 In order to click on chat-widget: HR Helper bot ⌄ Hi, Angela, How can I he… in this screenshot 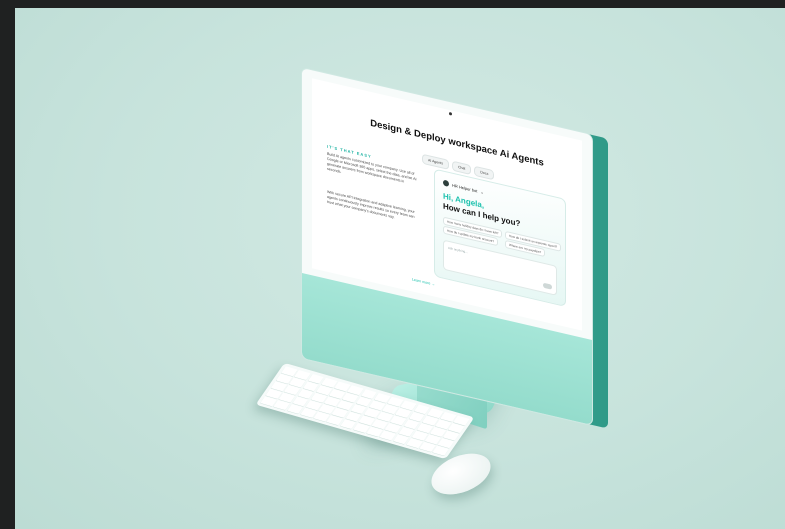, I will do `click(500, 237)`.